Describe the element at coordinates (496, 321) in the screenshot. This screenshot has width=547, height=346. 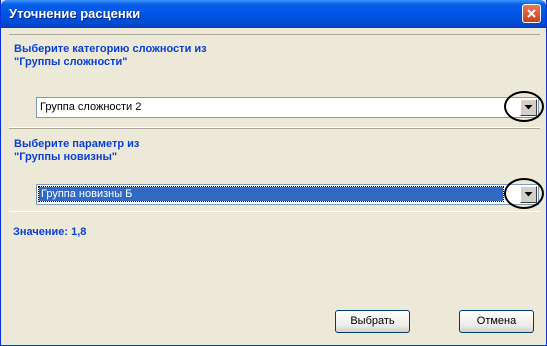
I see `cancel-button: Отмена` at that location.